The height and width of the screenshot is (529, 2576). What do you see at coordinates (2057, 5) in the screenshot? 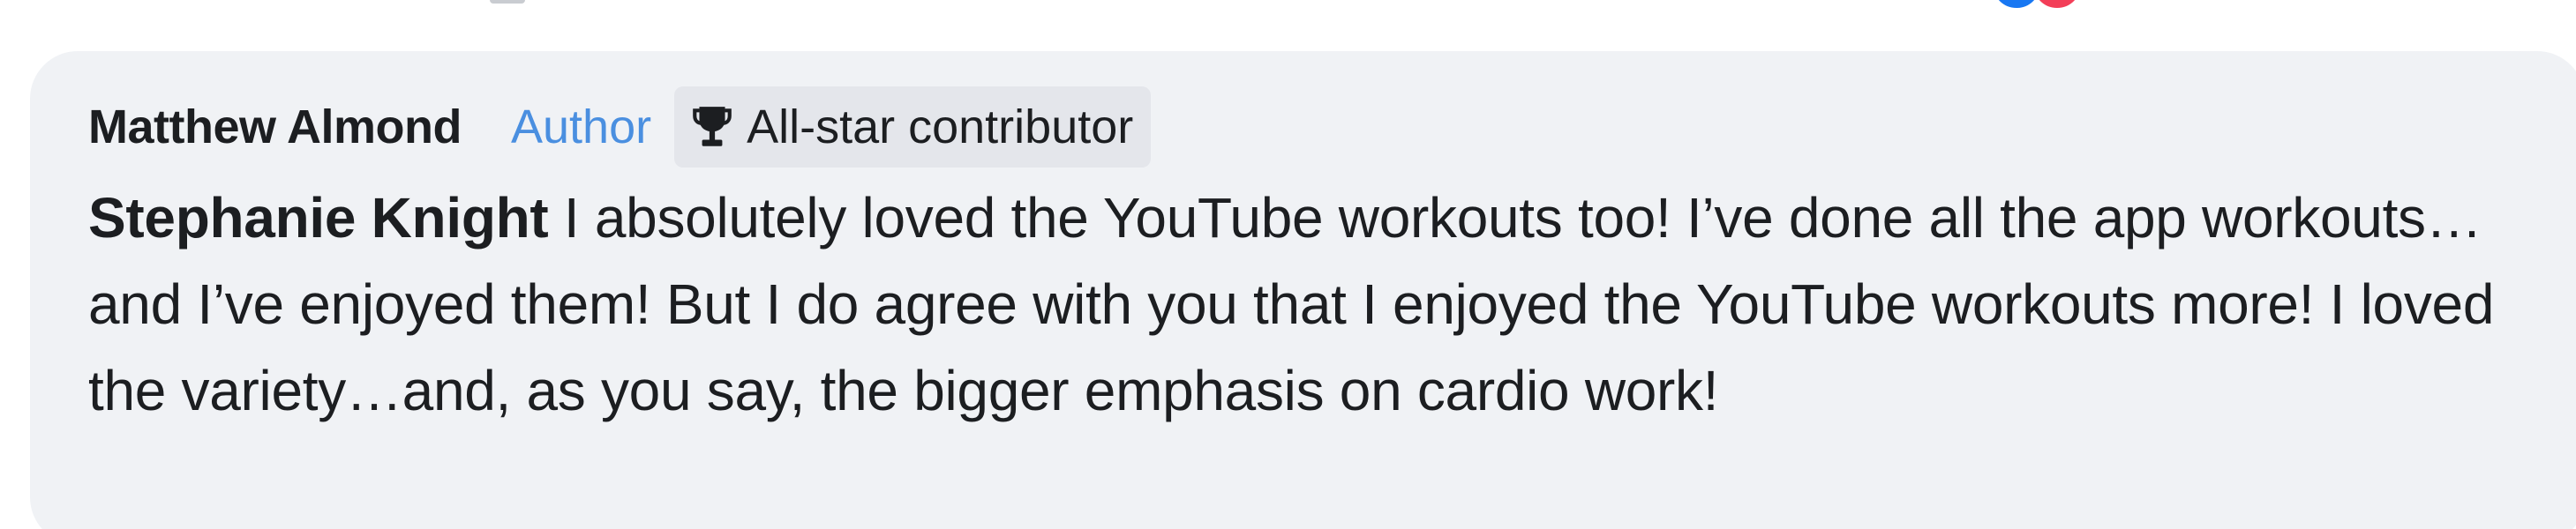
I see `love-reaction-icon` at bounding box center [2057, 5].